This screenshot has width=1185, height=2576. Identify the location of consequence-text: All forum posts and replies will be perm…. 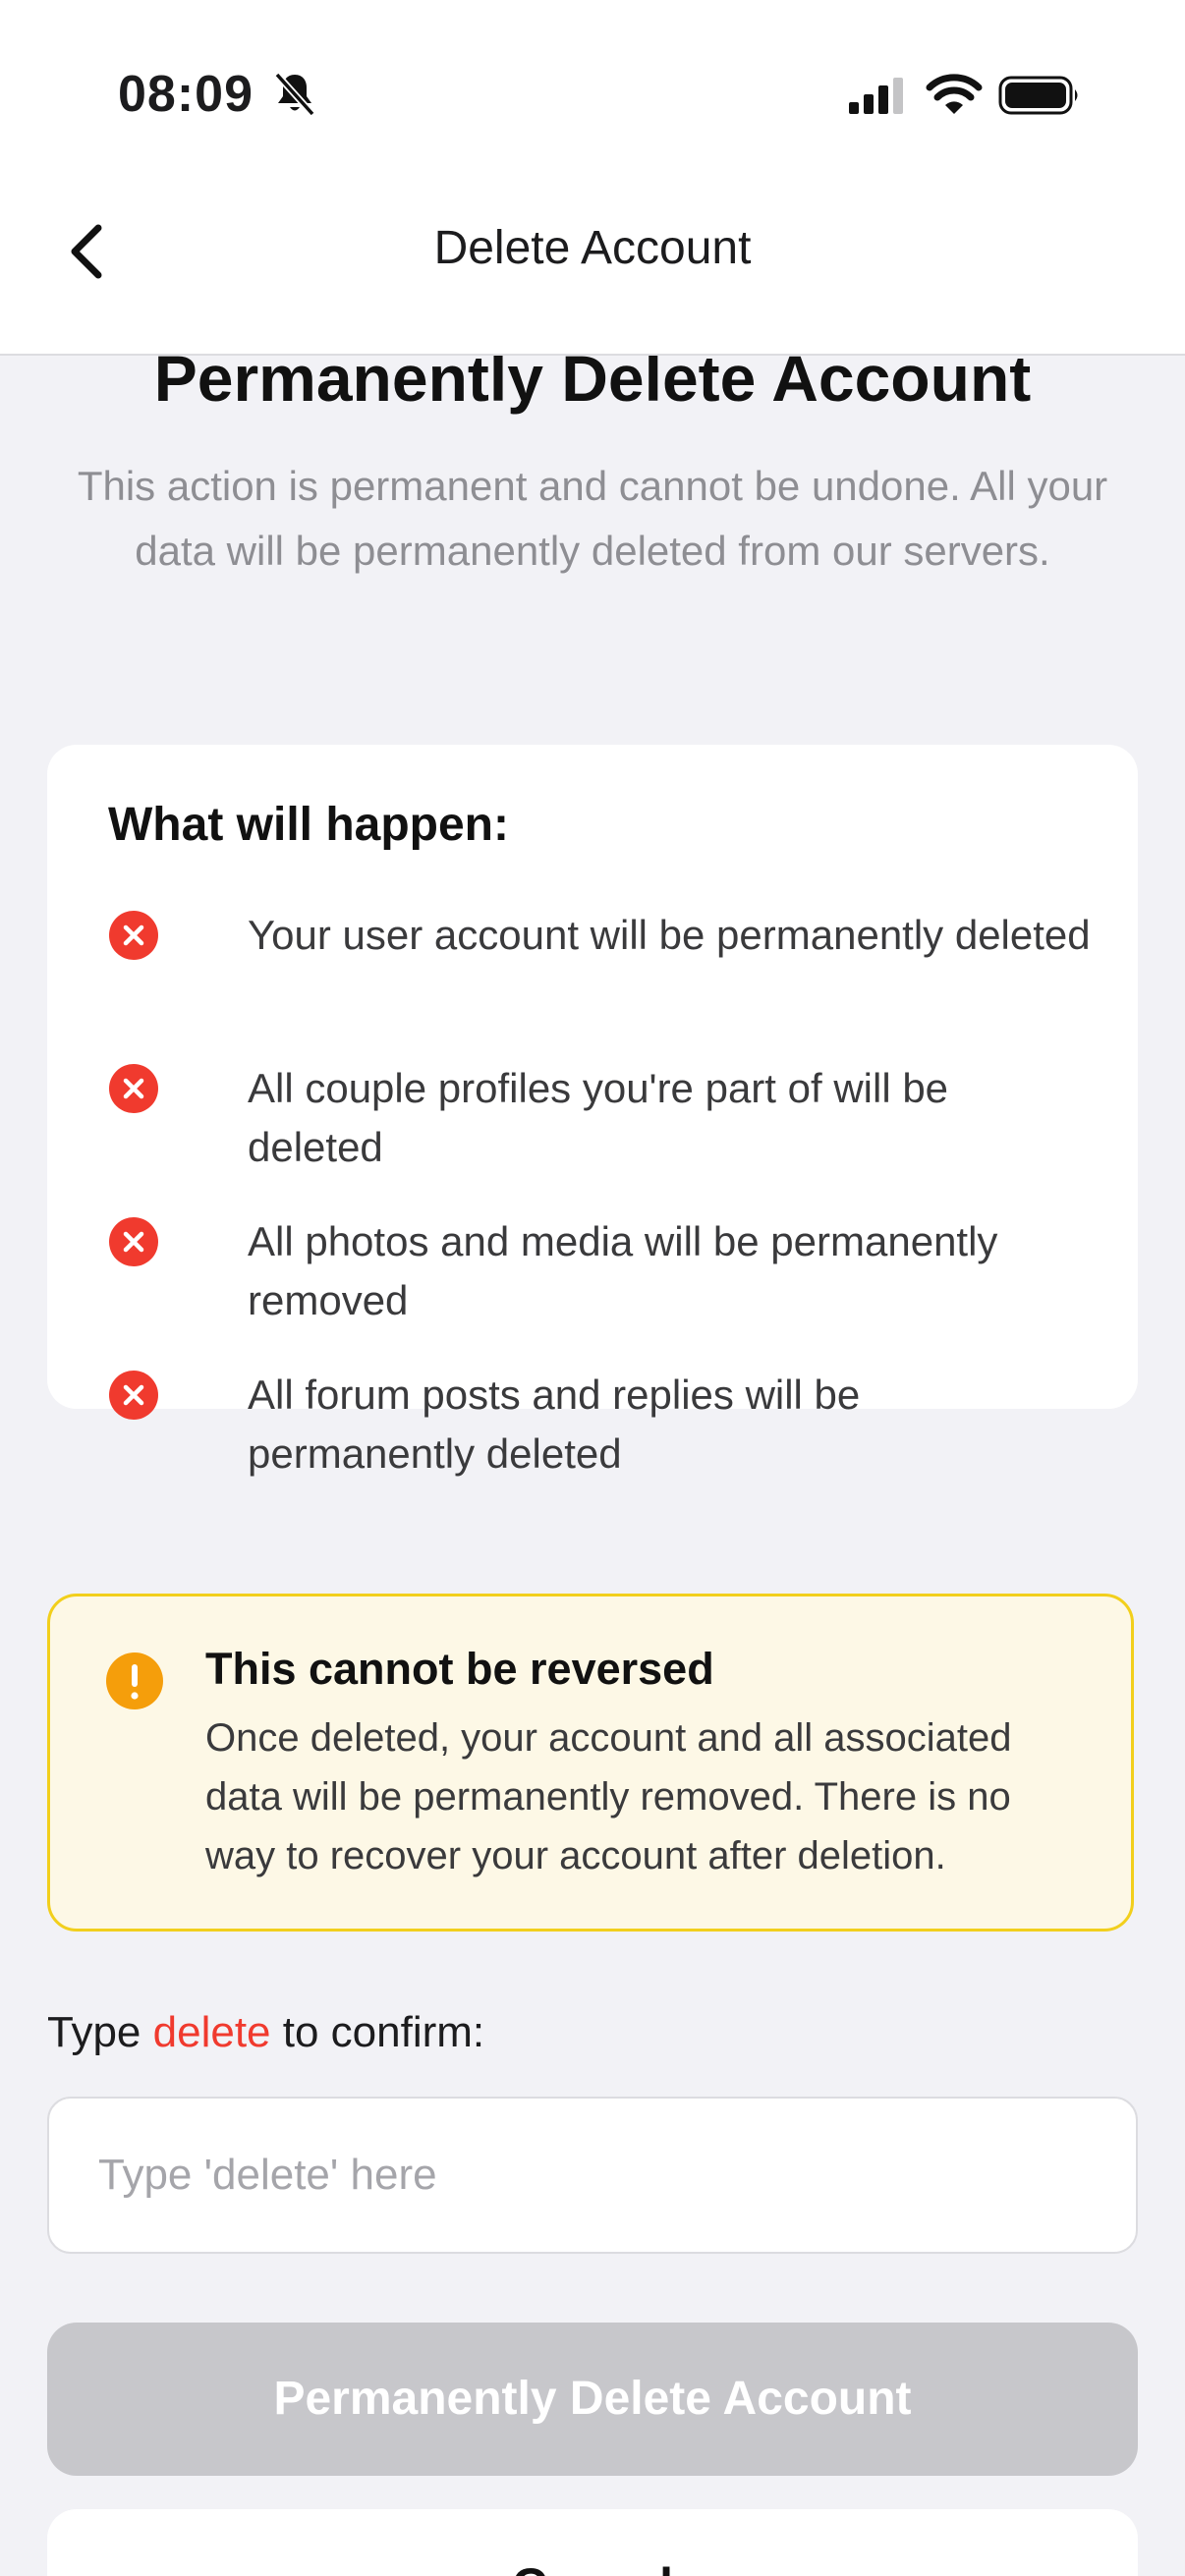
(554, 1424).